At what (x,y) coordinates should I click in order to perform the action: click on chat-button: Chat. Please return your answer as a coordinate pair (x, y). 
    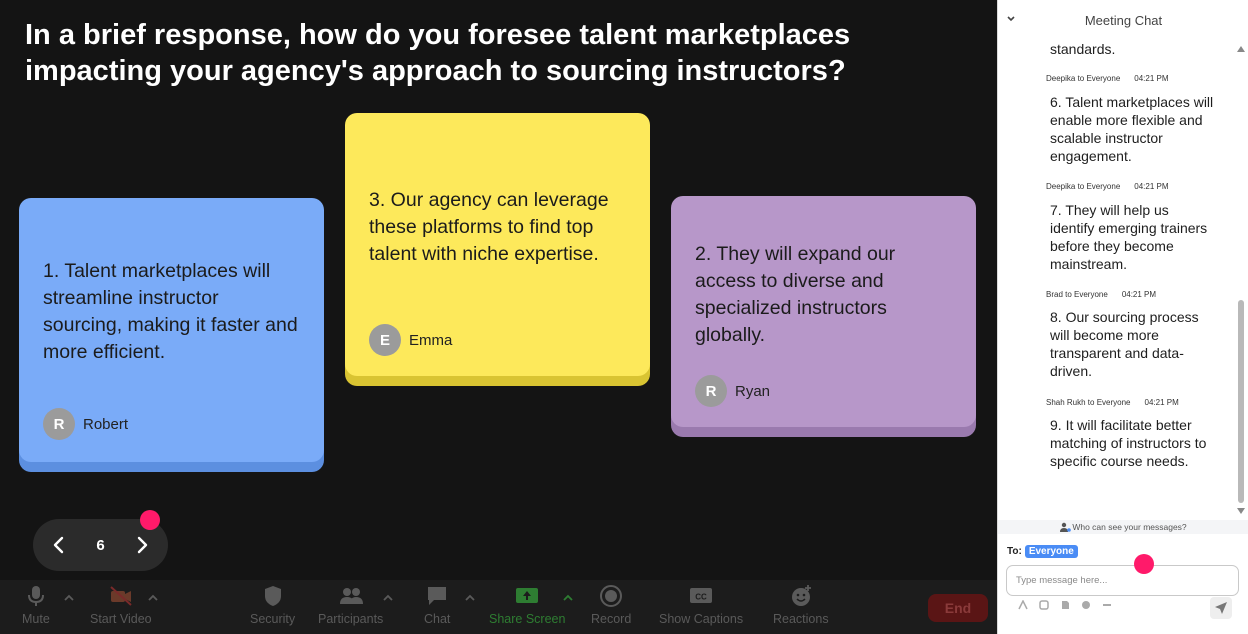
    Looking at the image, I should click on (437, 605).